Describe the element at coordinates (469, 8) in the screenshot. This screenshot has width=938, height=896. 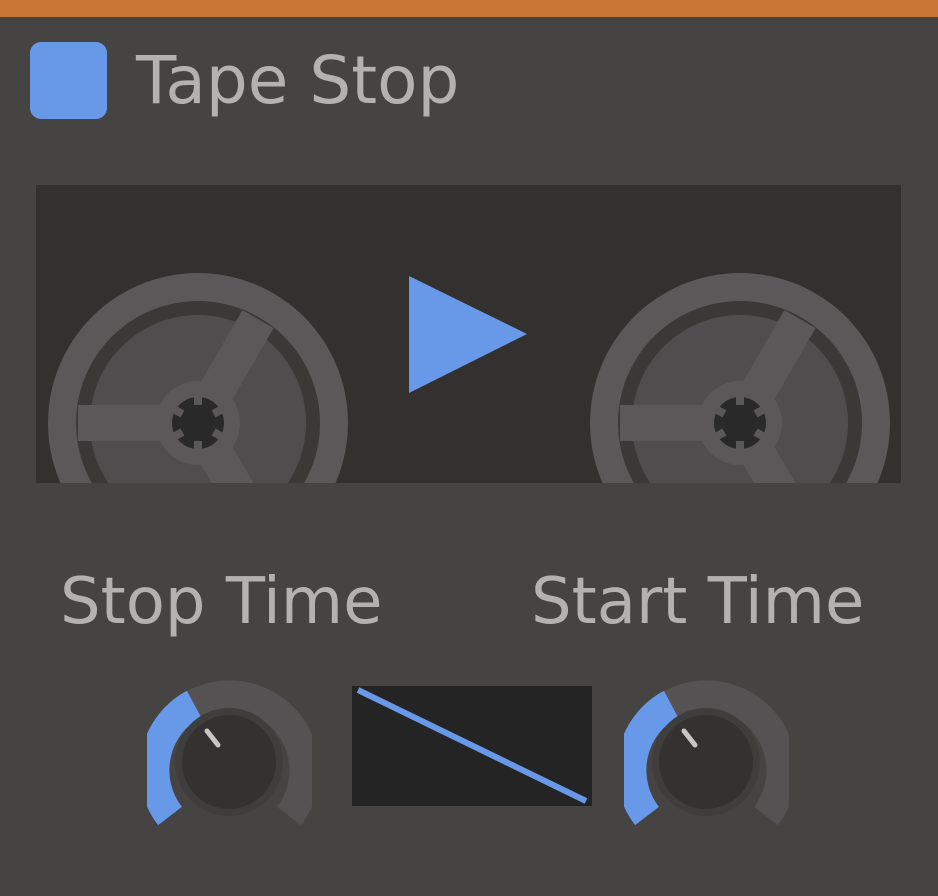
I see `header-accent-bar` at that location.